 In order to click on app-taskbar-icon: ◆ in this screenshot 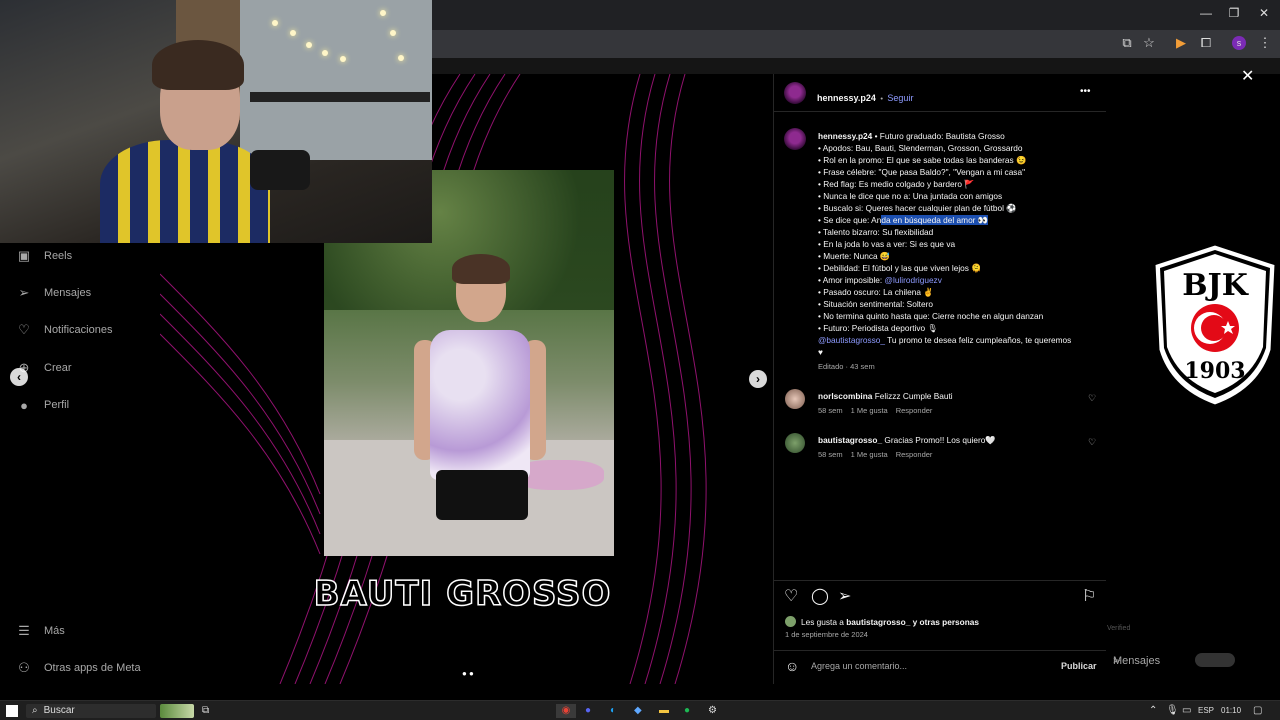, I will do `click(638, 711)`.